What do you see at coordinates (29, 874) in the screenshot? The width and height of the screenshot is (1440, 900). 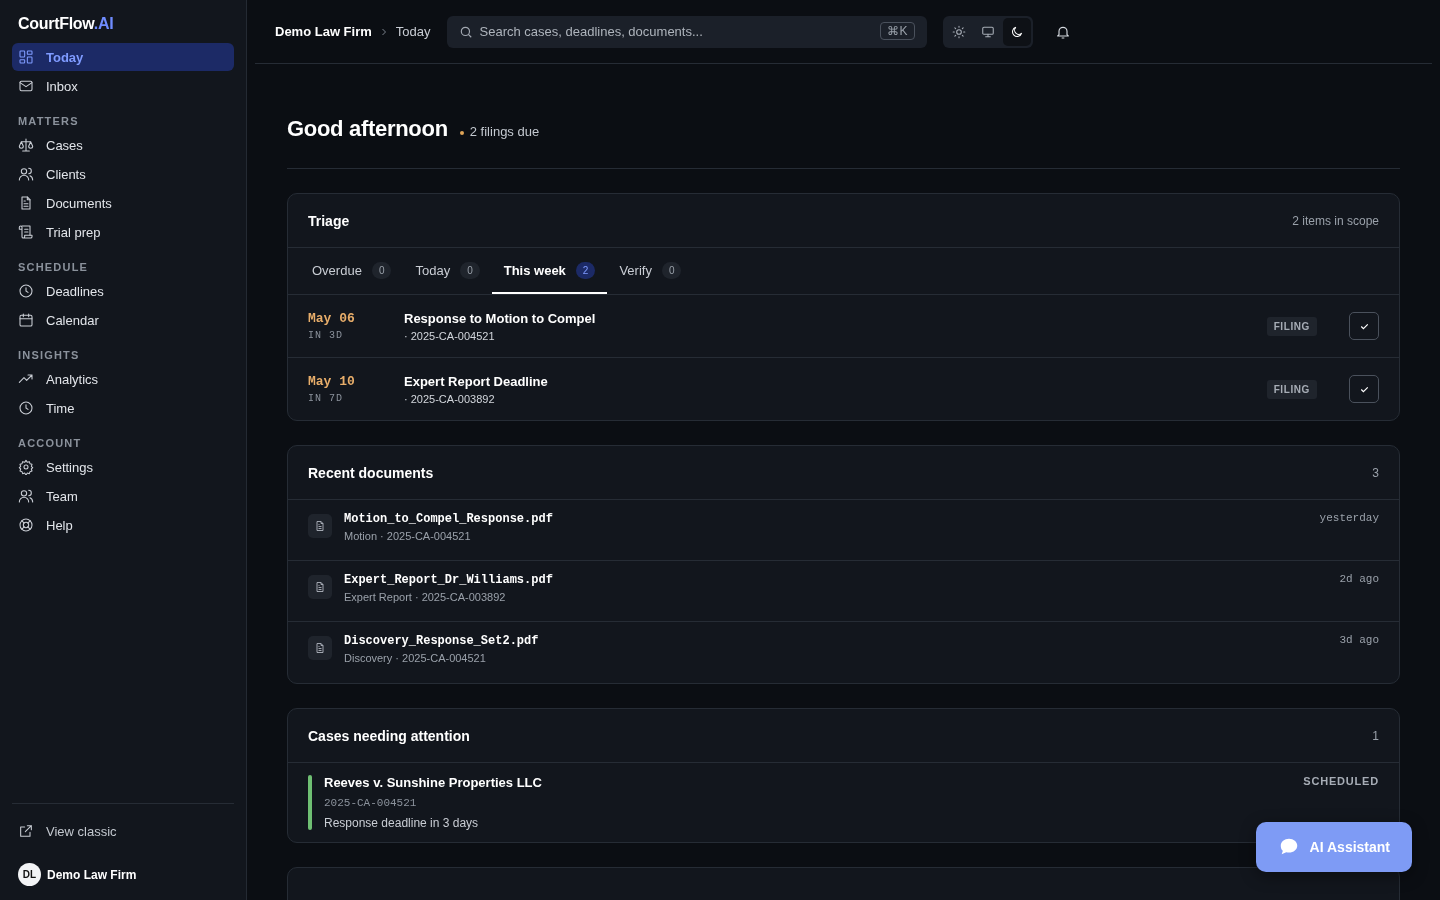 I see `avatar: DL` at bounding box center [29, 874].